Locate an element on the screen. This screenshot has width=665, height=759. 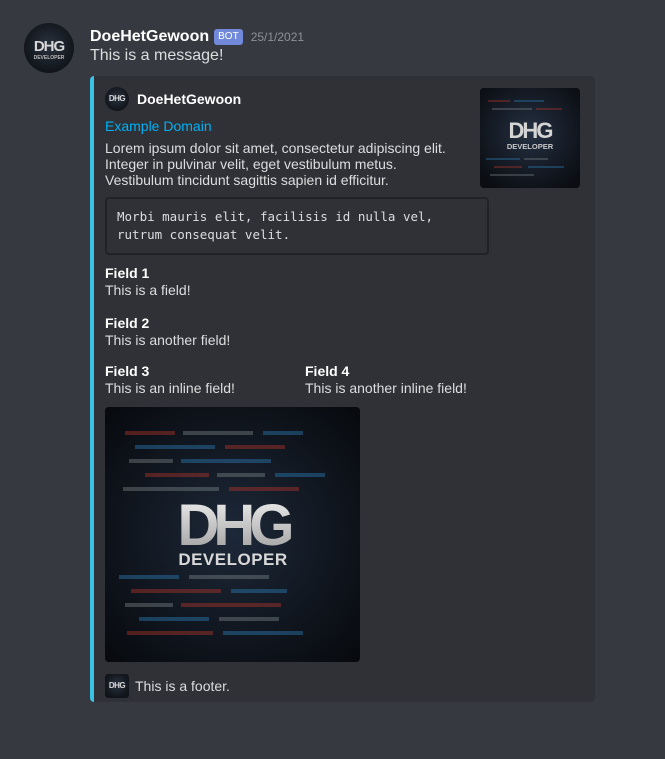
embed-author: DHG DoeHetGewoon is located at coordinates (173, 99).